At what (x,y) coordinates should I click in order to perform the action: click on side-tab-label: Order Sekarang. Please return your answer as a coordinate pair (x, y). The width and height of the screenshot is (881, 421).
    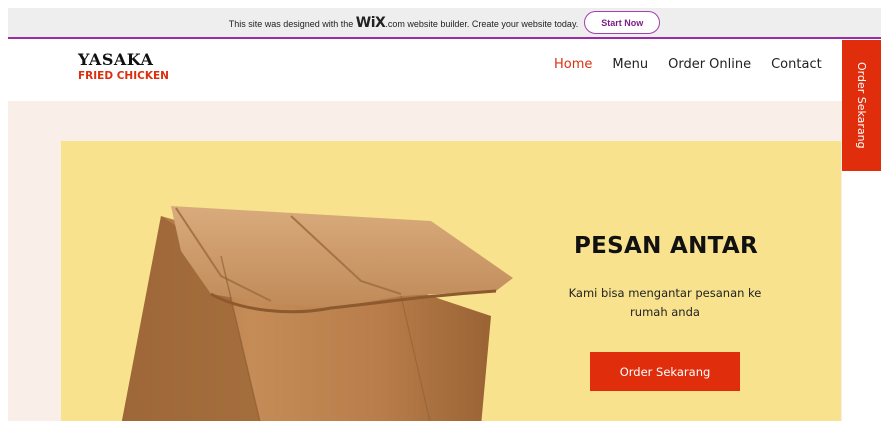
    Looking at the image, I should click on (861, 105).